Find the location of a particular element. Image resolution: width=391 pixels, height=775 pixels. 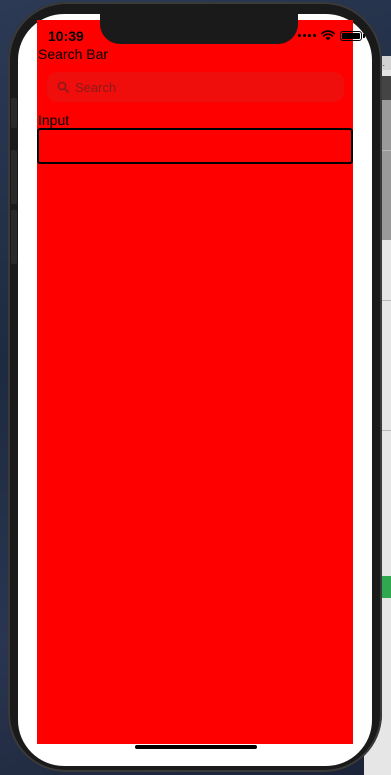

volume-down-button is located at coordinates (14, 237).